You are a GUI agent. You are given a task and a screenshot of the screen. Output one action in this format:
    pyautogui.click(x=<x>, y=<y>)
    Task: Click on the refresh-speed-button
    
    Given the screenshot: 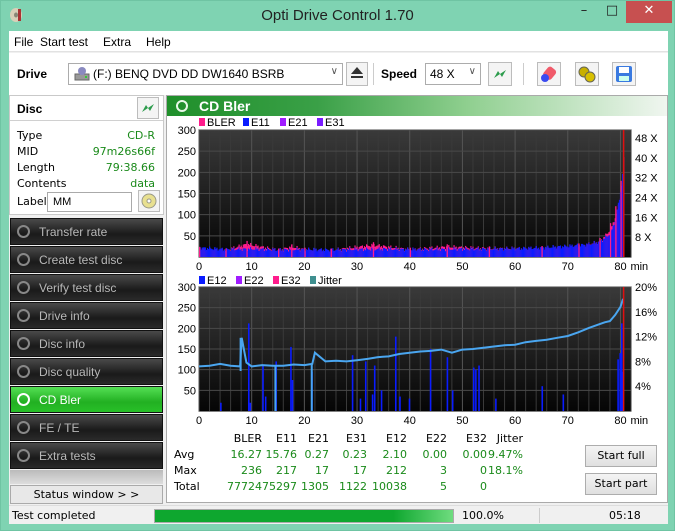 What is the action you would take?
    pyautogui.click(x=500, y=74)
    